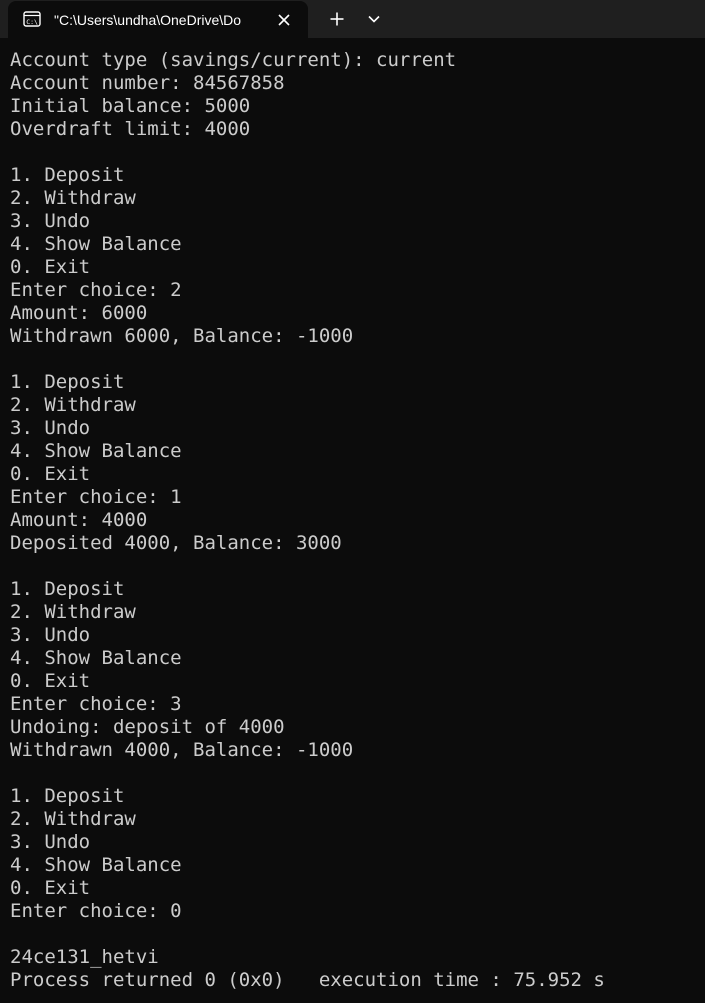  What do you see at coordinates (233, 60) in the screenshot?
I see `console-line: Account type (savings/current): current` at bounding box center [233, 60].